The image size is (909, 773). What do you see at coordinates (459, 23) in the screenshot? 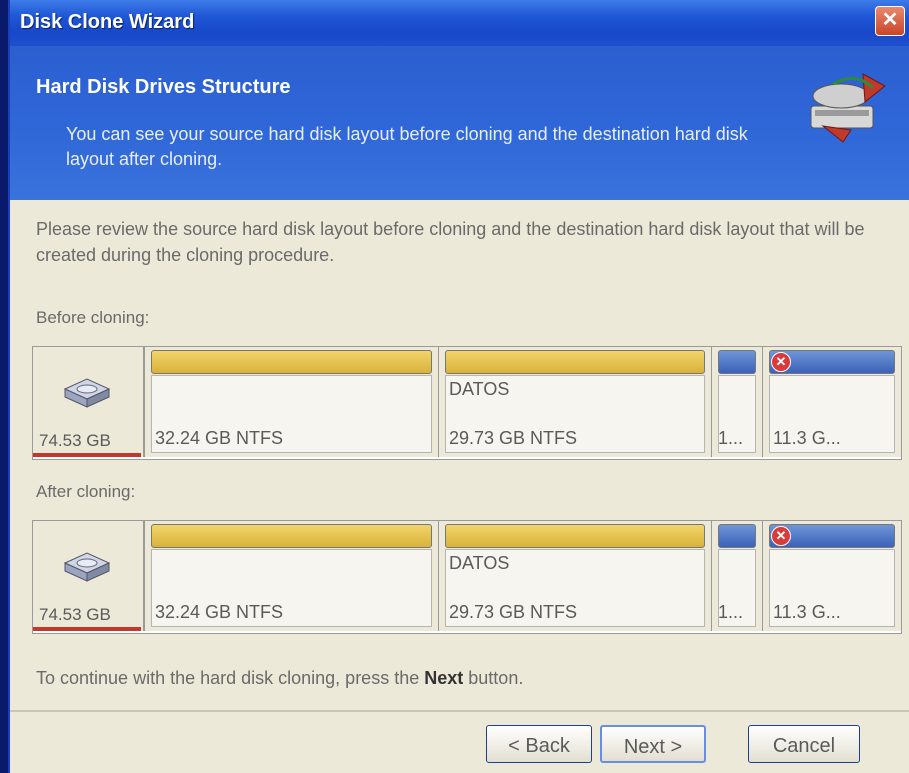
I see `title-bar: Disk Clone Wizard ✕` at bounding box center [459, 23].